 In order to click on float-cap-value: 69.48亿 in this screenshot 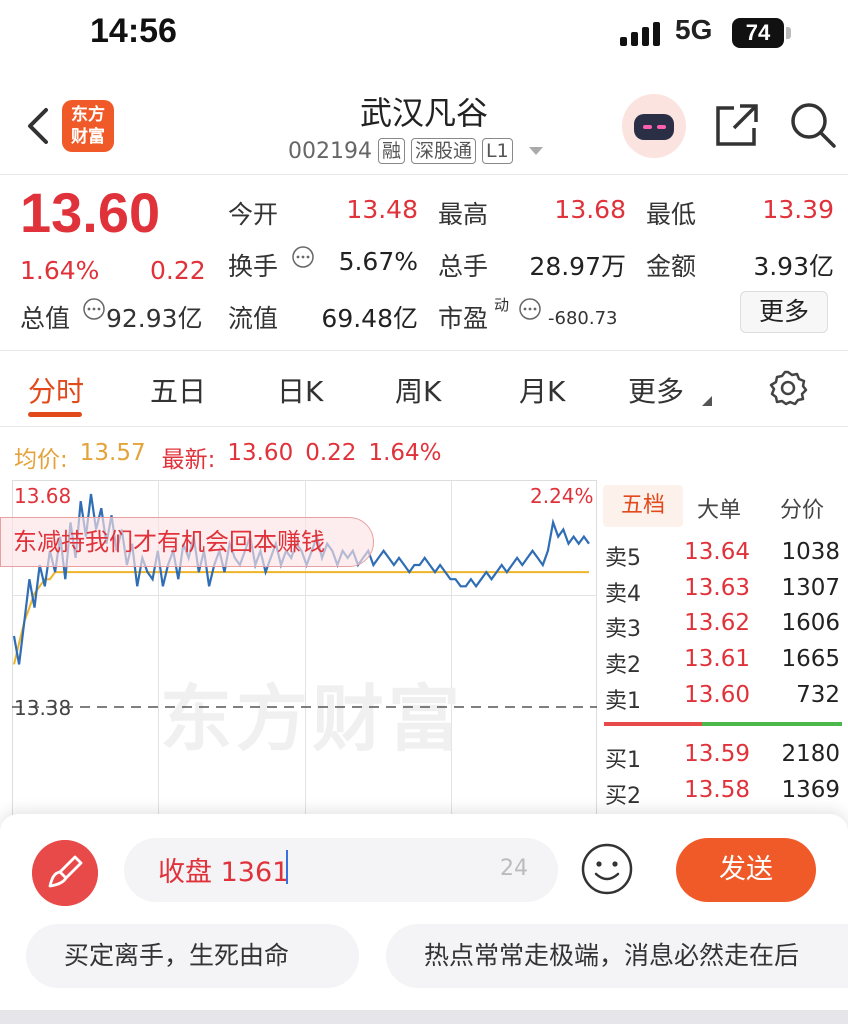, I will do `click(369, 318)`.